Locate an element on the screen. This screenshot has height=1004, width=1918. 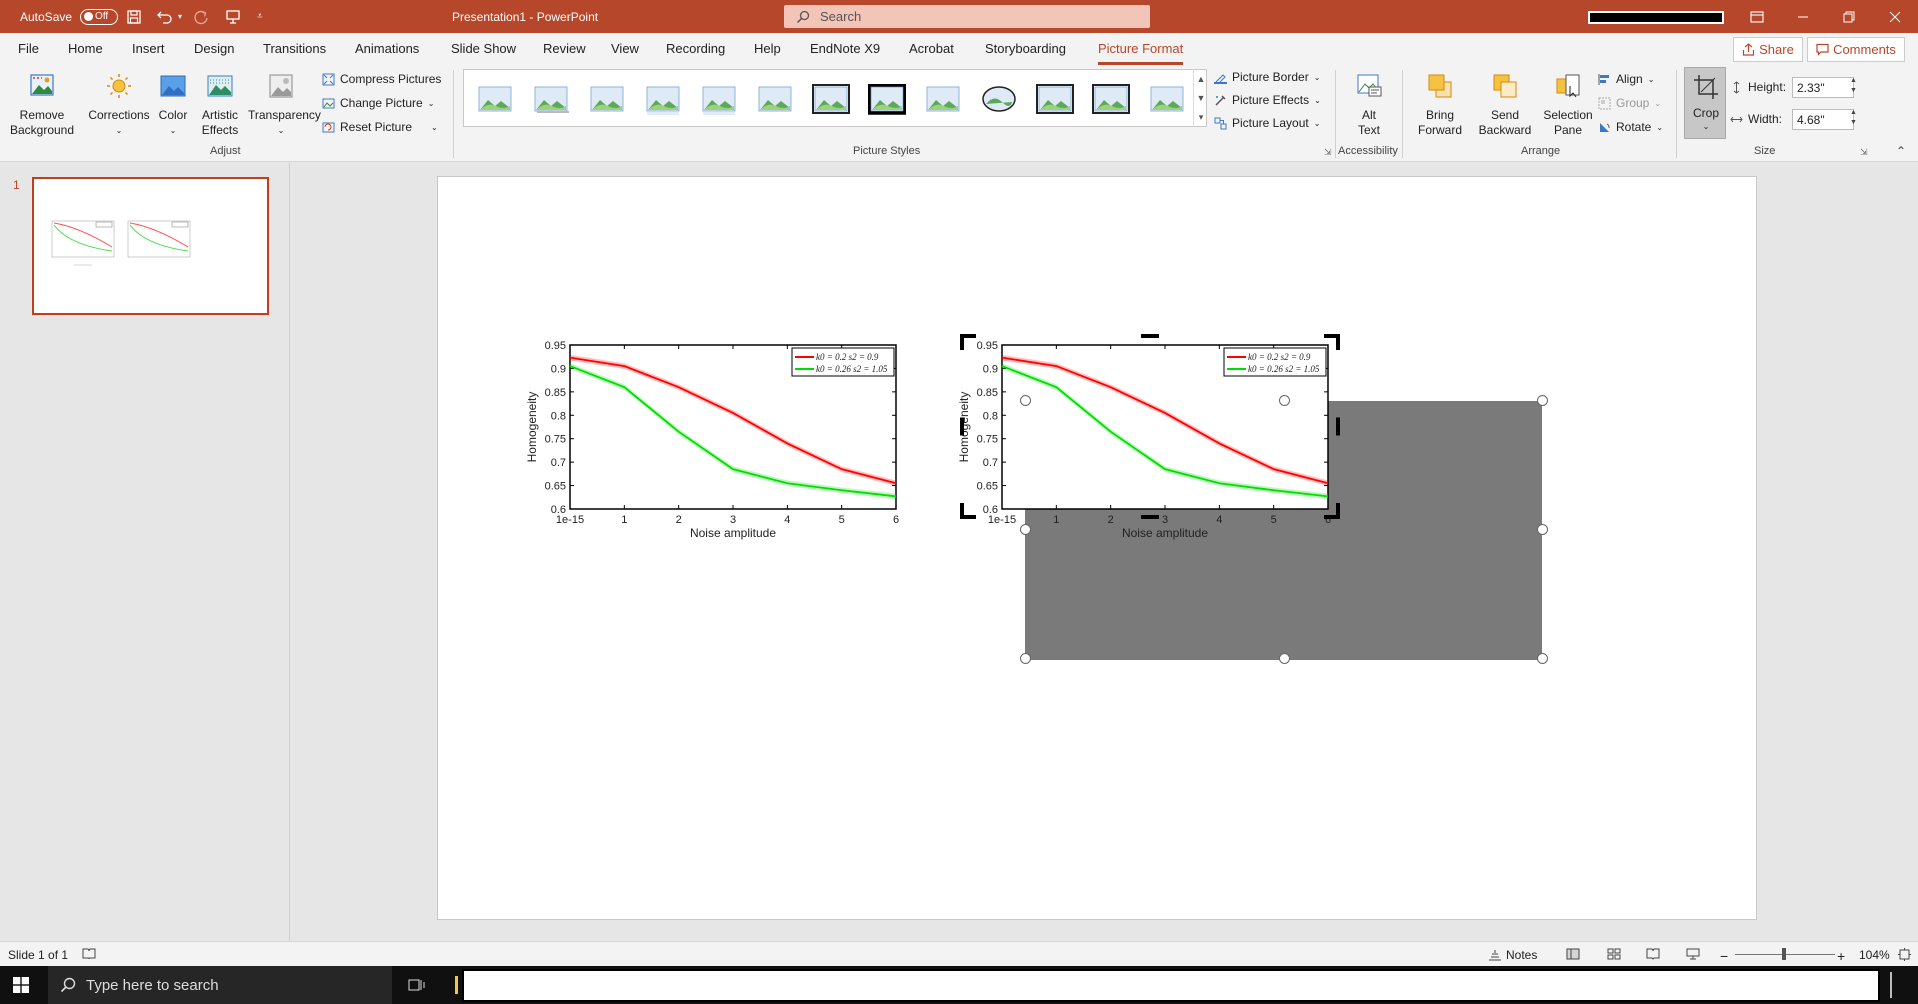
artistic-effects-button: Artistic Effects is located at coordinates (220, 105).